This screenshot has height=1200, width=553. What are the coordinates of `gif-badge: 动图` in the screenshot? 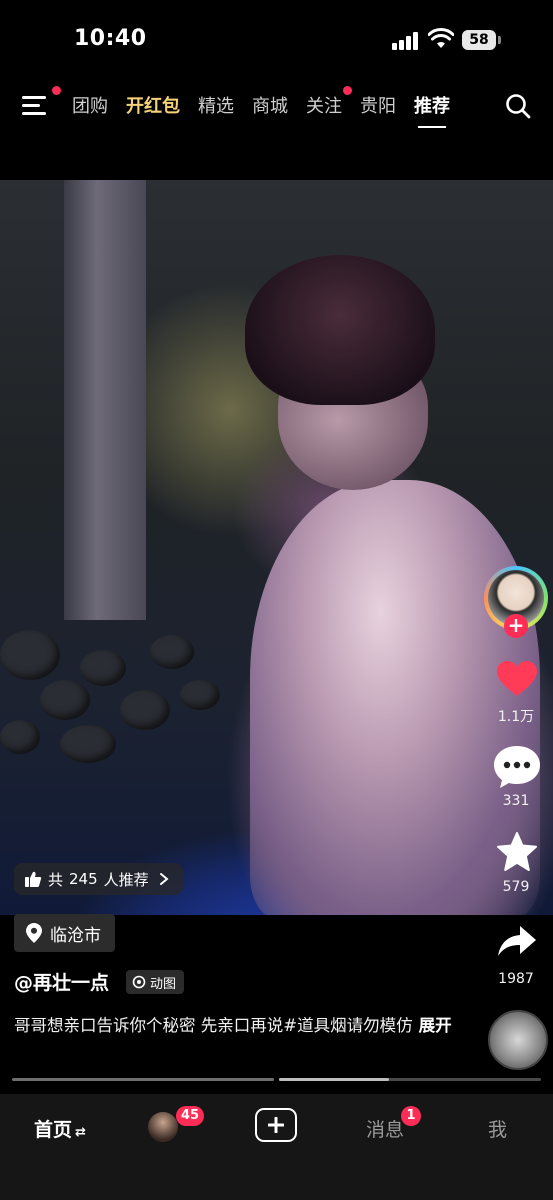 It's located at (155, 982).